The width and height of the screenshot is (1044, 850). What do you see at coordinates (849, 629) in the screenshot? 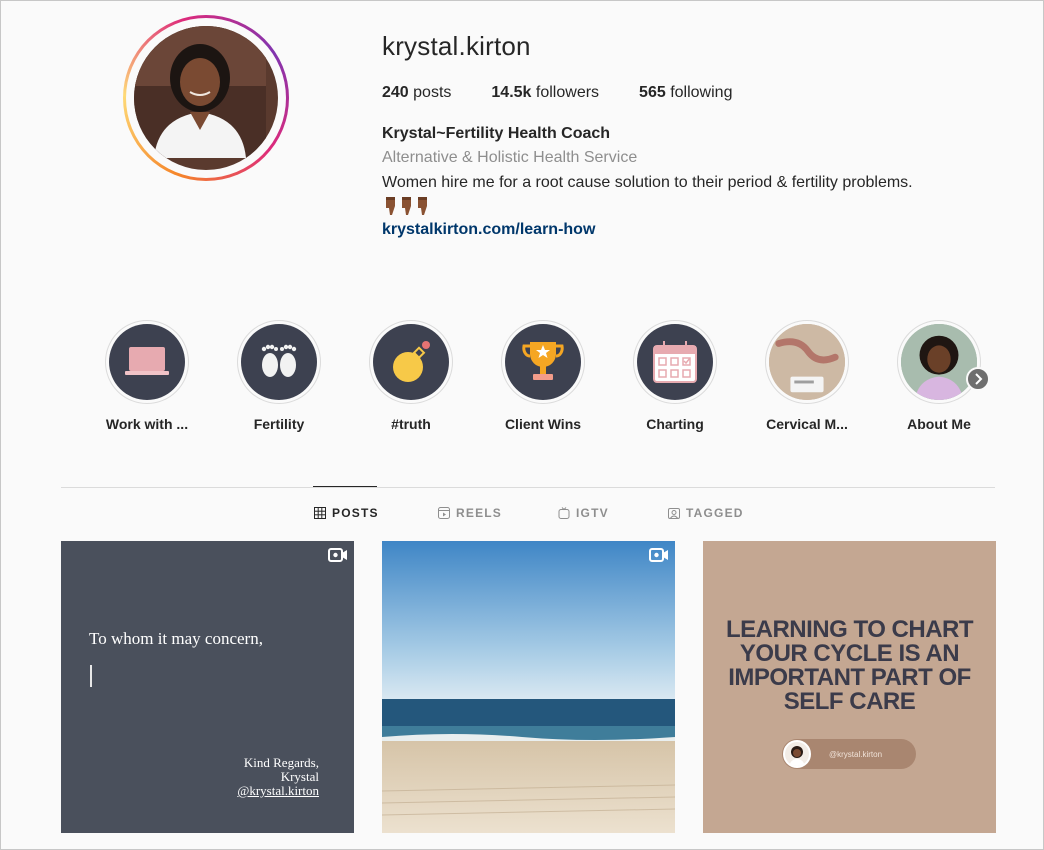
I see `headline-line: LEARNING TO CHART` at bounding box center [849, 629].